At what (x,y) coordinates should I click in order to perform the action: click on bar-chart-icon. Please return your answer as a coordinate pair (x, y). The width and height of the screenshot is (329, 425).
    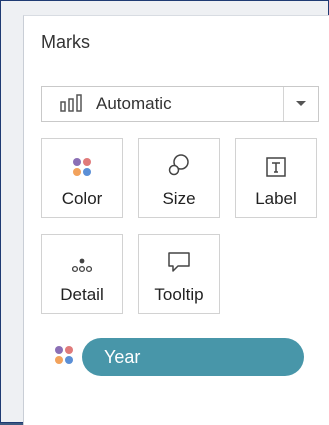
    Looking at the image, I should click on (74, 103).